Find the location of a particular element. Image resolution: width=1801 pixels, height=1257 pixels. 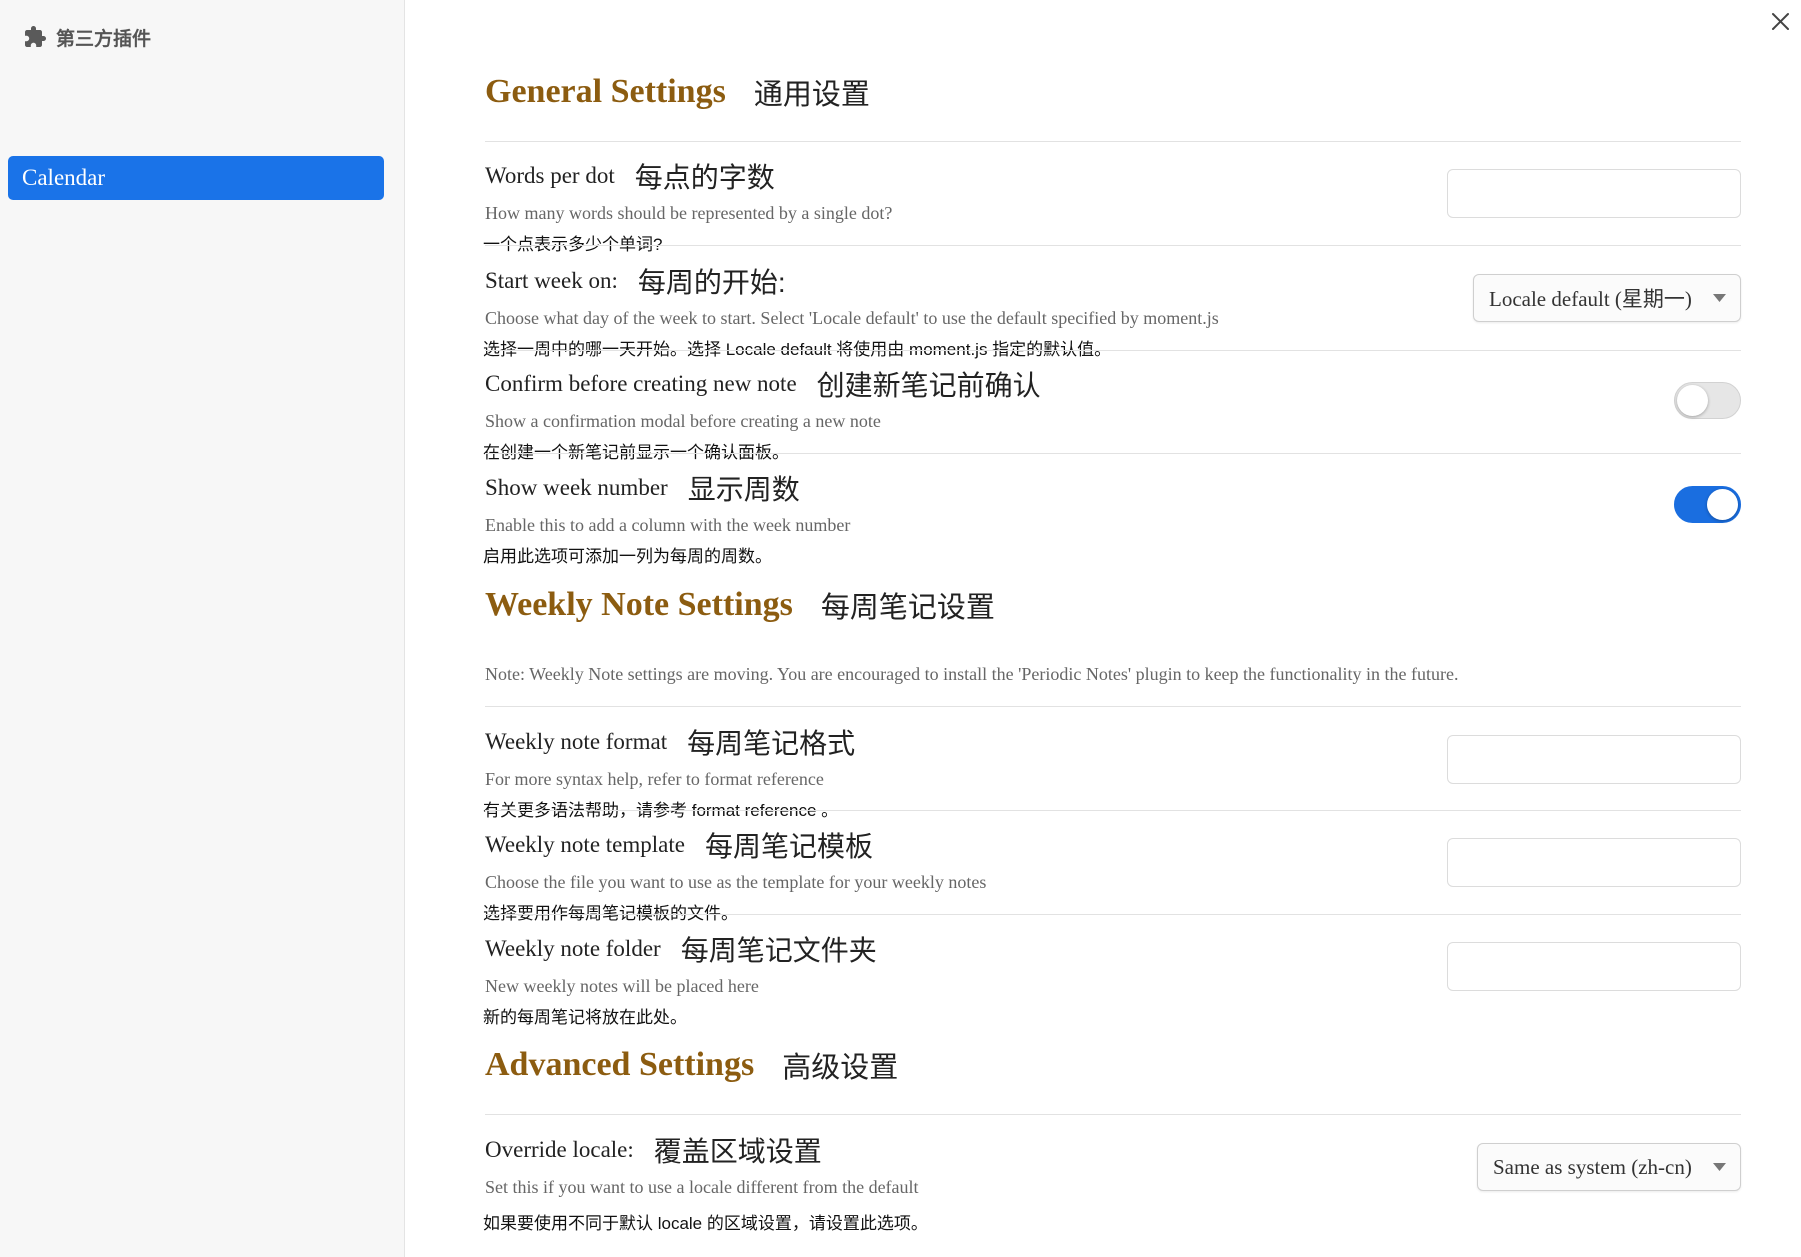

setting-desc-zh: 有关更多语法帮助，请参考 format reference 。 is located at coordinates (661, 810).